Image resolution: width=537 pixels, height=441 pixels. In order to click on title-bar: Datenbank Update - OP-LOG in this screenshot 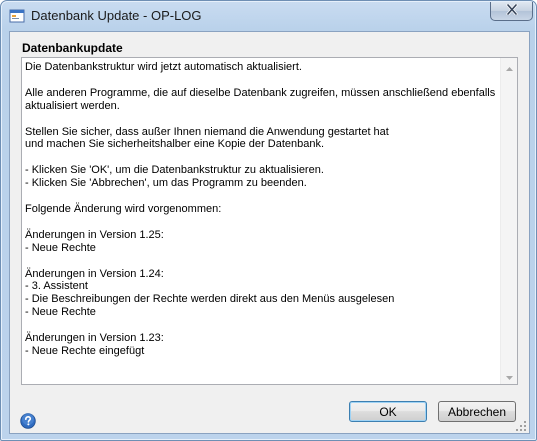, I will do `click(268, 16)`.